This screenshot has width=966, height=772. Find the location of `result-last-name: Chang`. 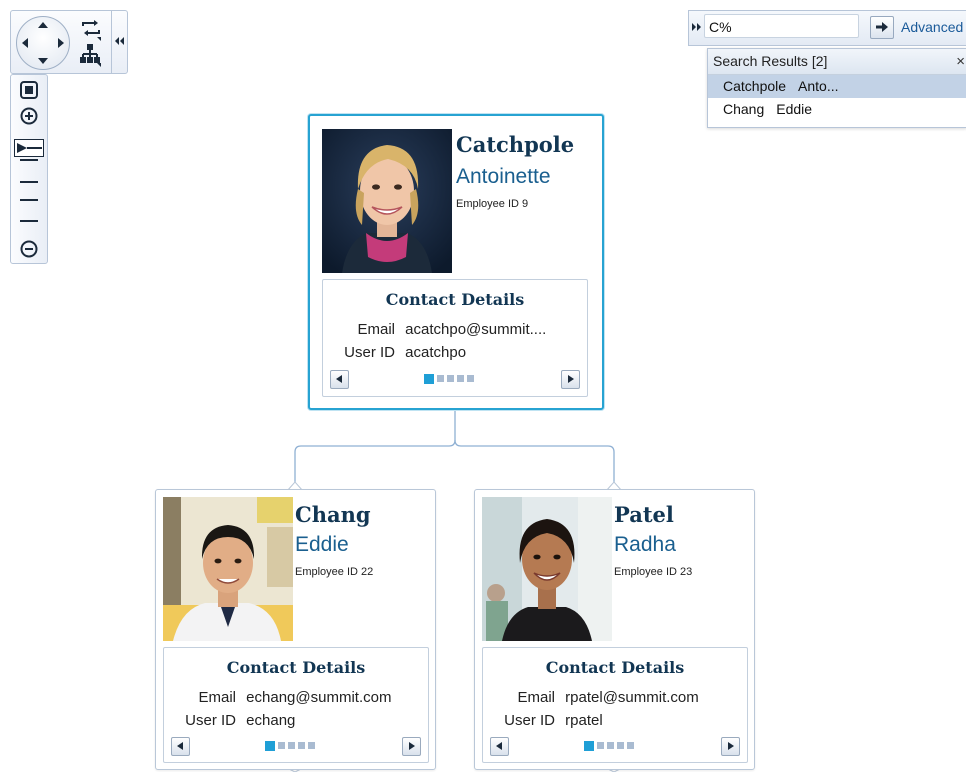

result-last-name: Chang is located at coordinates (744, 109).